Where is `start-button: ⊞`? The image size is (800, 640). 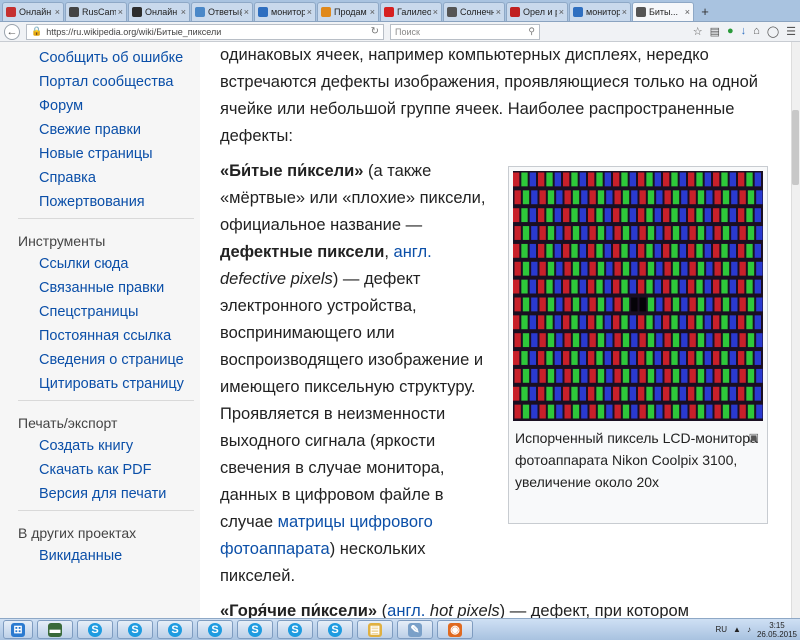
start-button: ⊞ is located at coordinates (18, 629).